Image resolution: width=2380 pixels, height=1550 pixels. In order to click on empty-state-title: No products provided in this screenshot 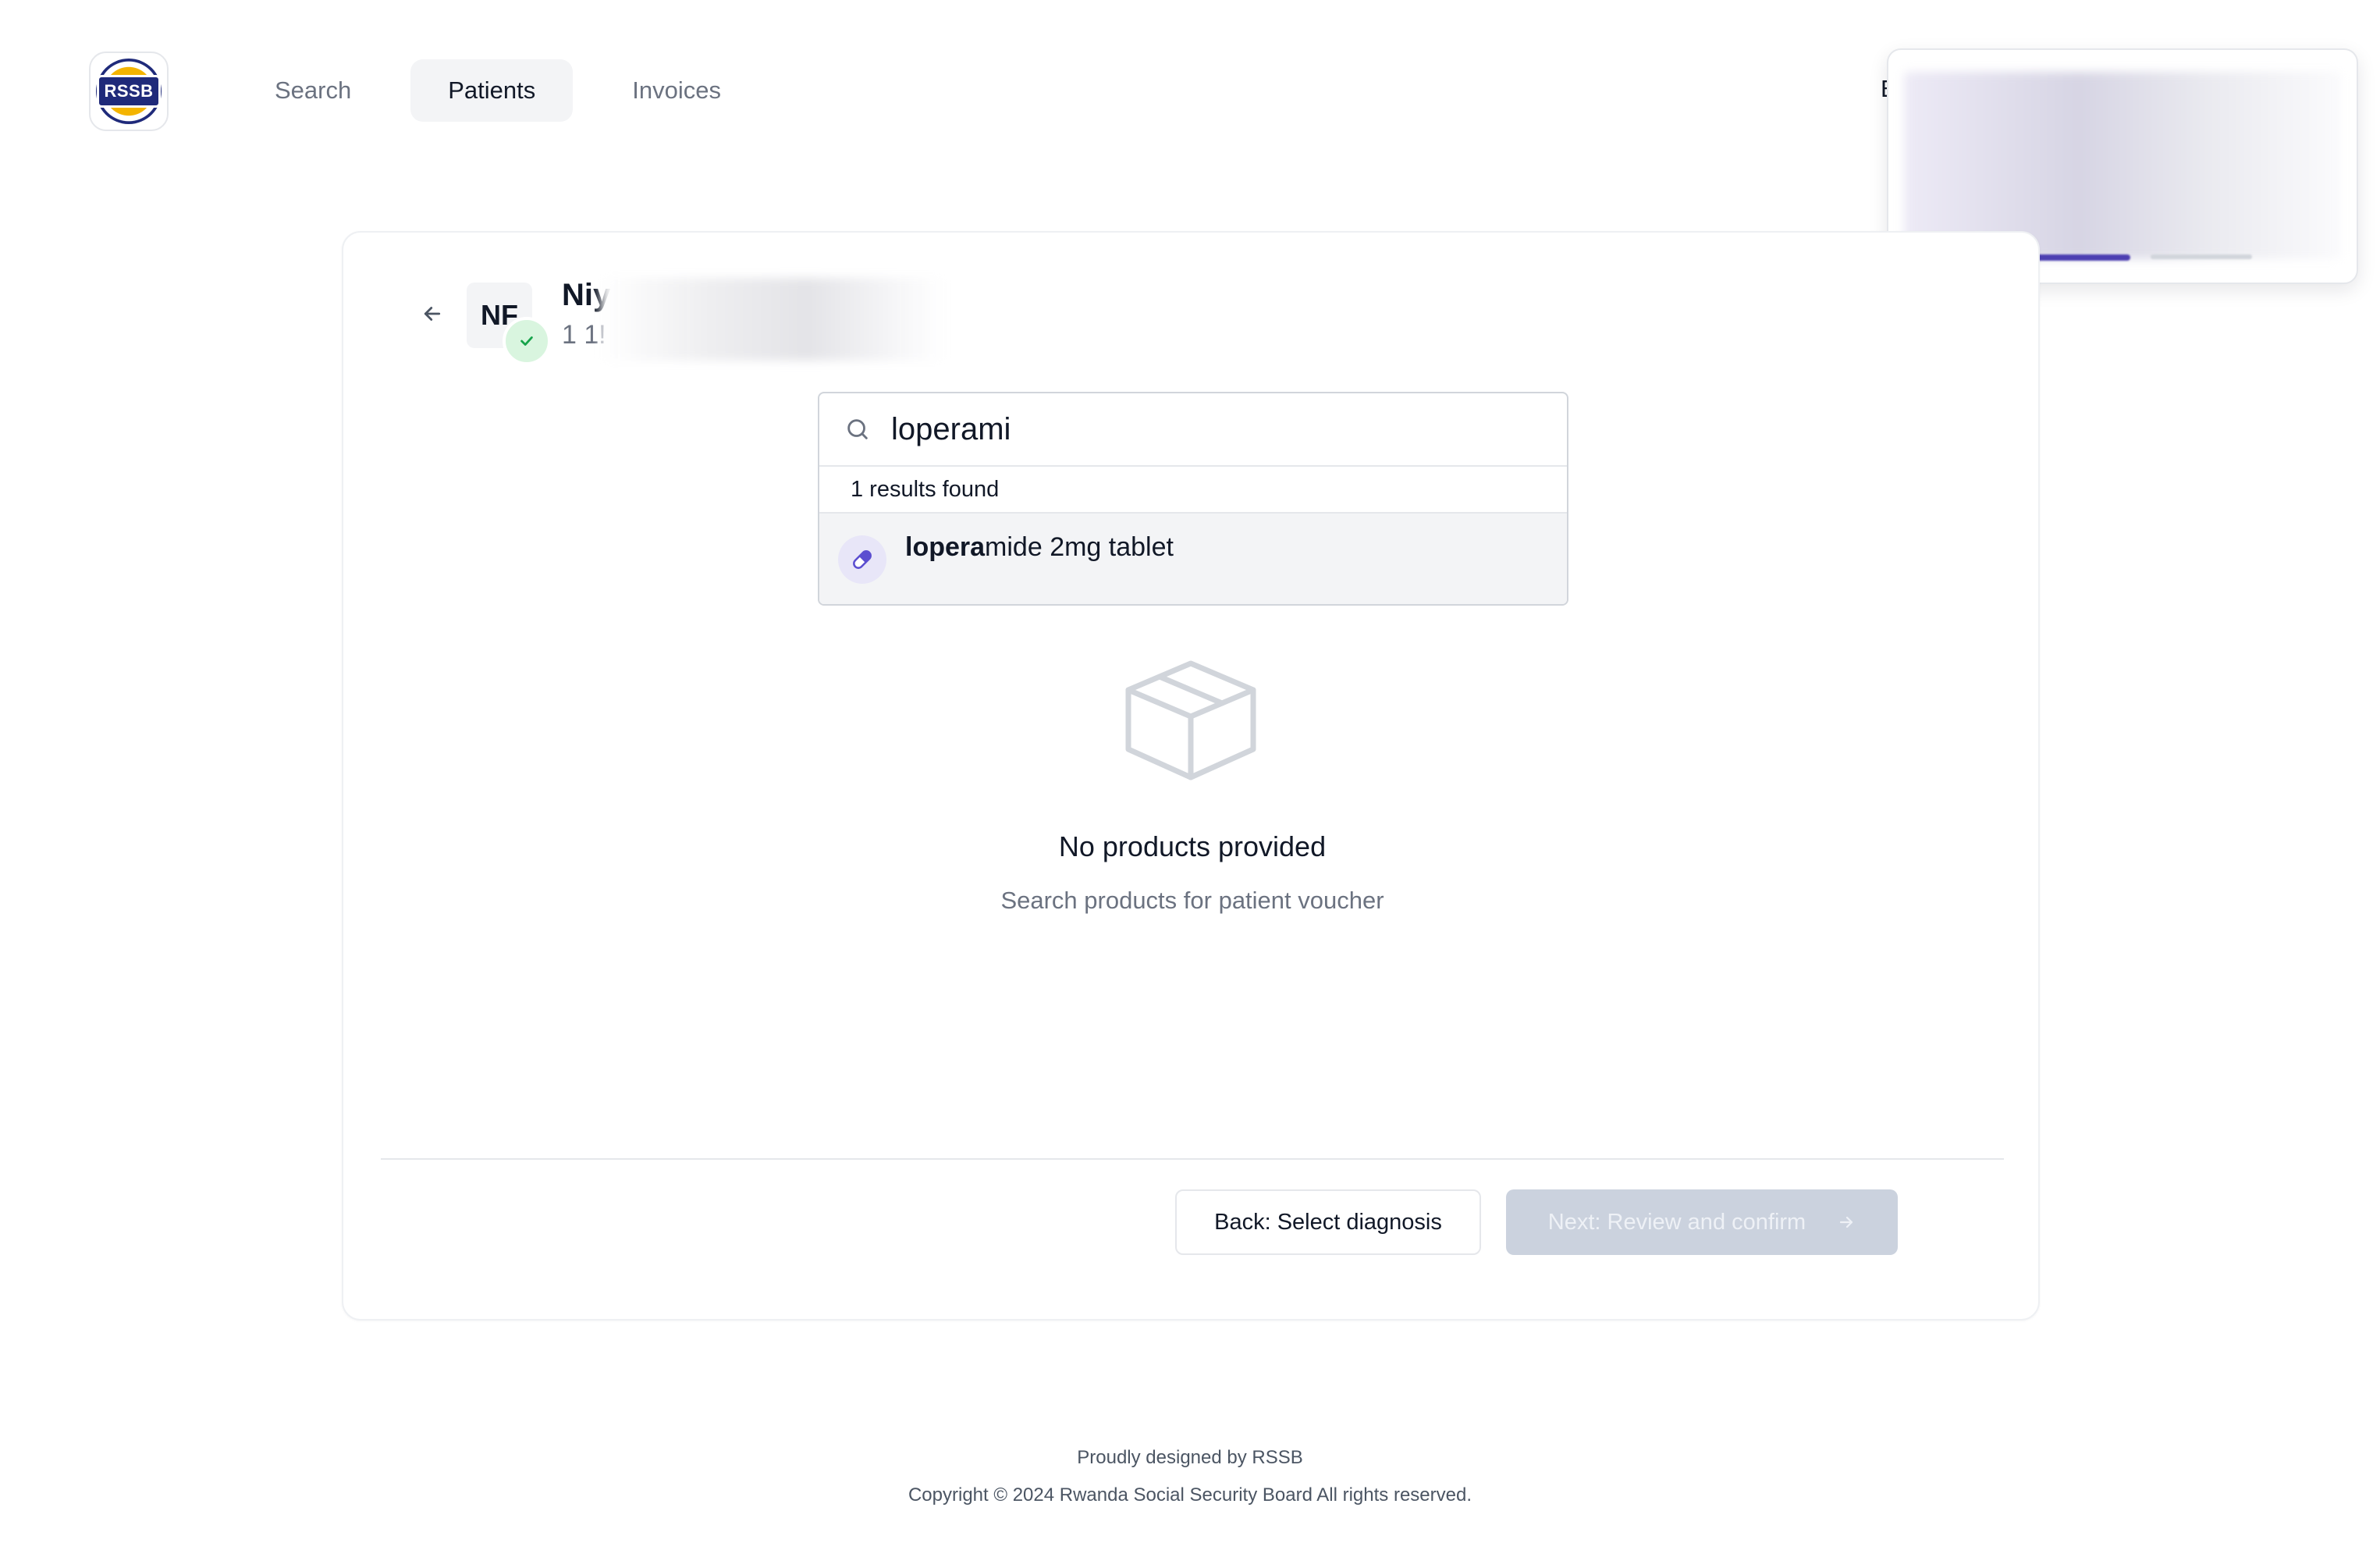, I will do `click(1192, 846)`.